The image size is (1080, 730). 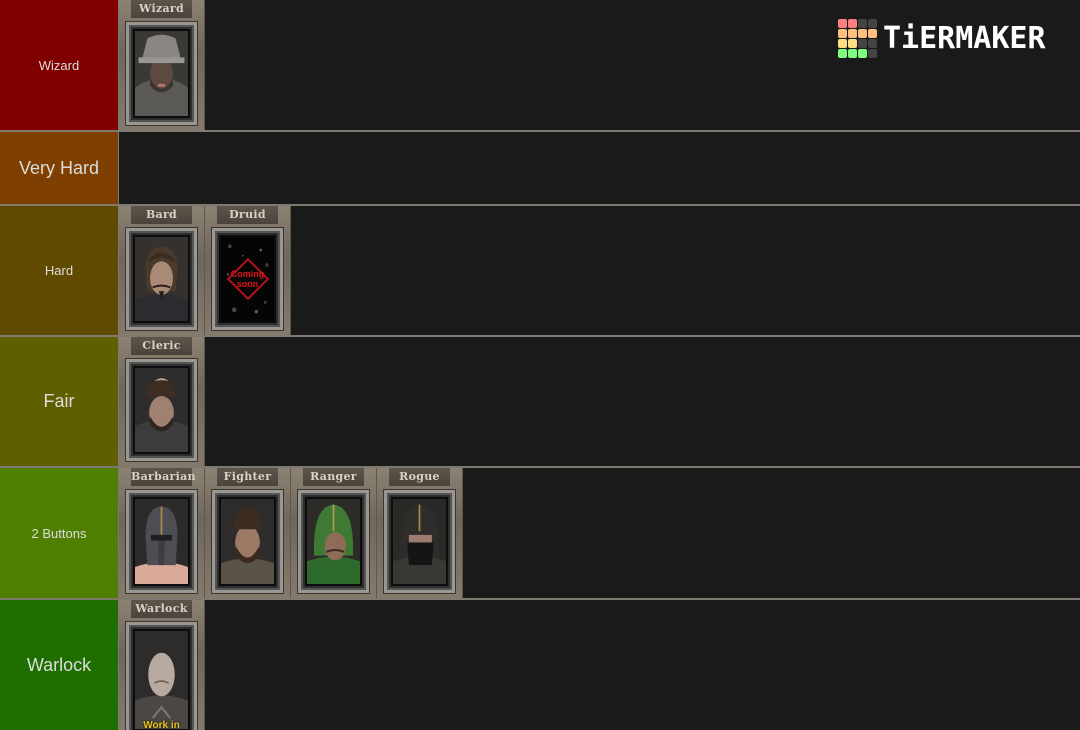 I want to click on card-frame: Coming soon, so click(x=247, y=279).